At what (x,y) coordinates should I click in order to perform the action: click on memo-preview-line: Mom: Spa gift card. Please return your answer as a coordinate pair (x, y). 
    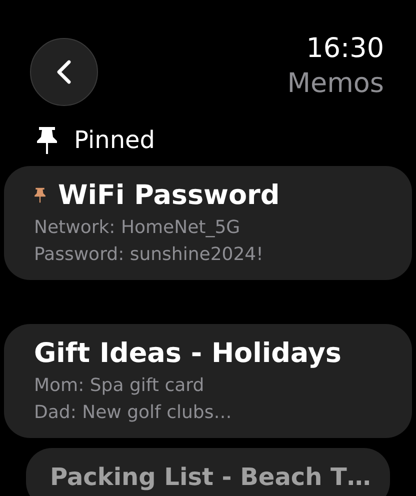
    Looking at the image, I should click on (120, 386).